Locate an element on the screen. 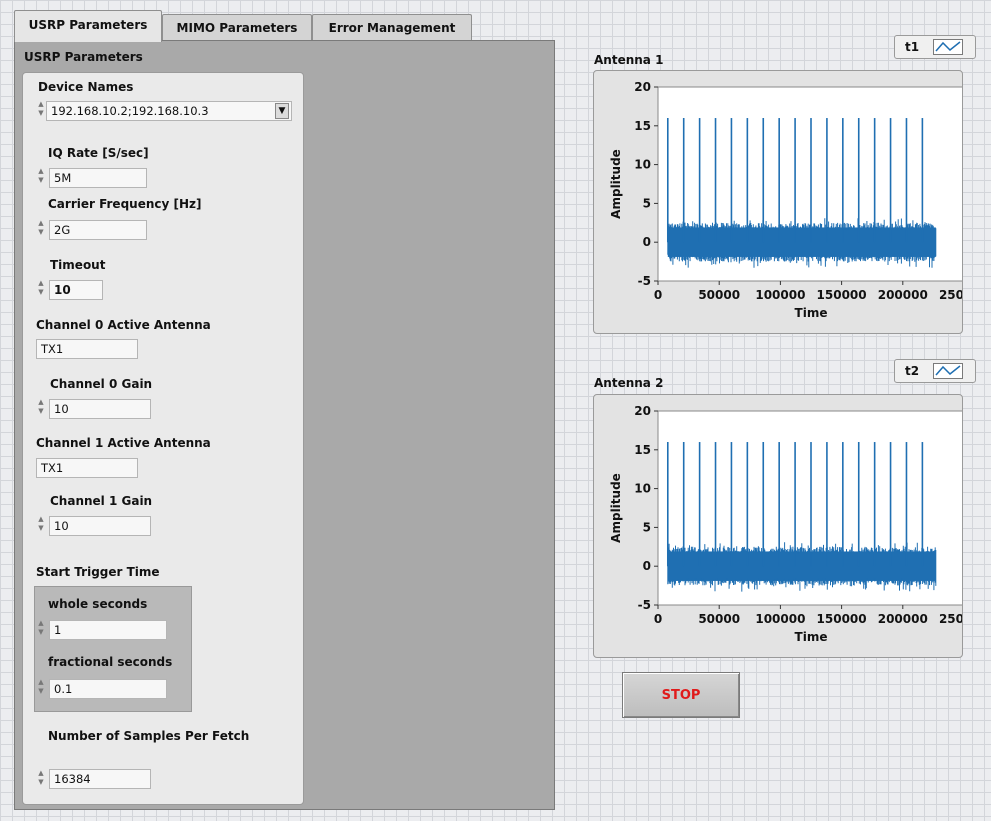 This screenshot has width=991, height=821. legend-label: t2 is located at coordinates (912, 371).